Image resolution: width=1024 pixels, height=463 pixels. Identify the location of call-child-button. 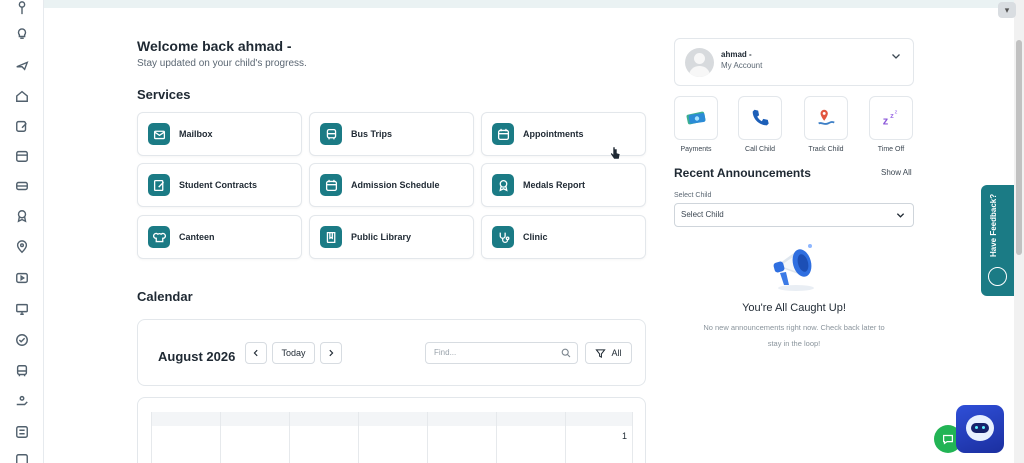
(760, 118).